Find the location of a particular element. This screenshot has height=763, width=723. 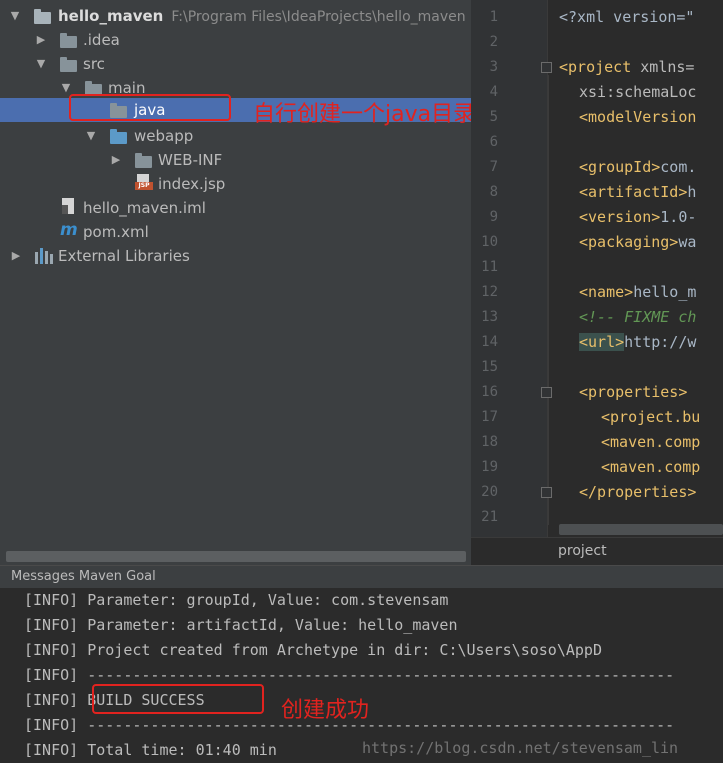

line-number: 7 is located at coordinates (493, 167).